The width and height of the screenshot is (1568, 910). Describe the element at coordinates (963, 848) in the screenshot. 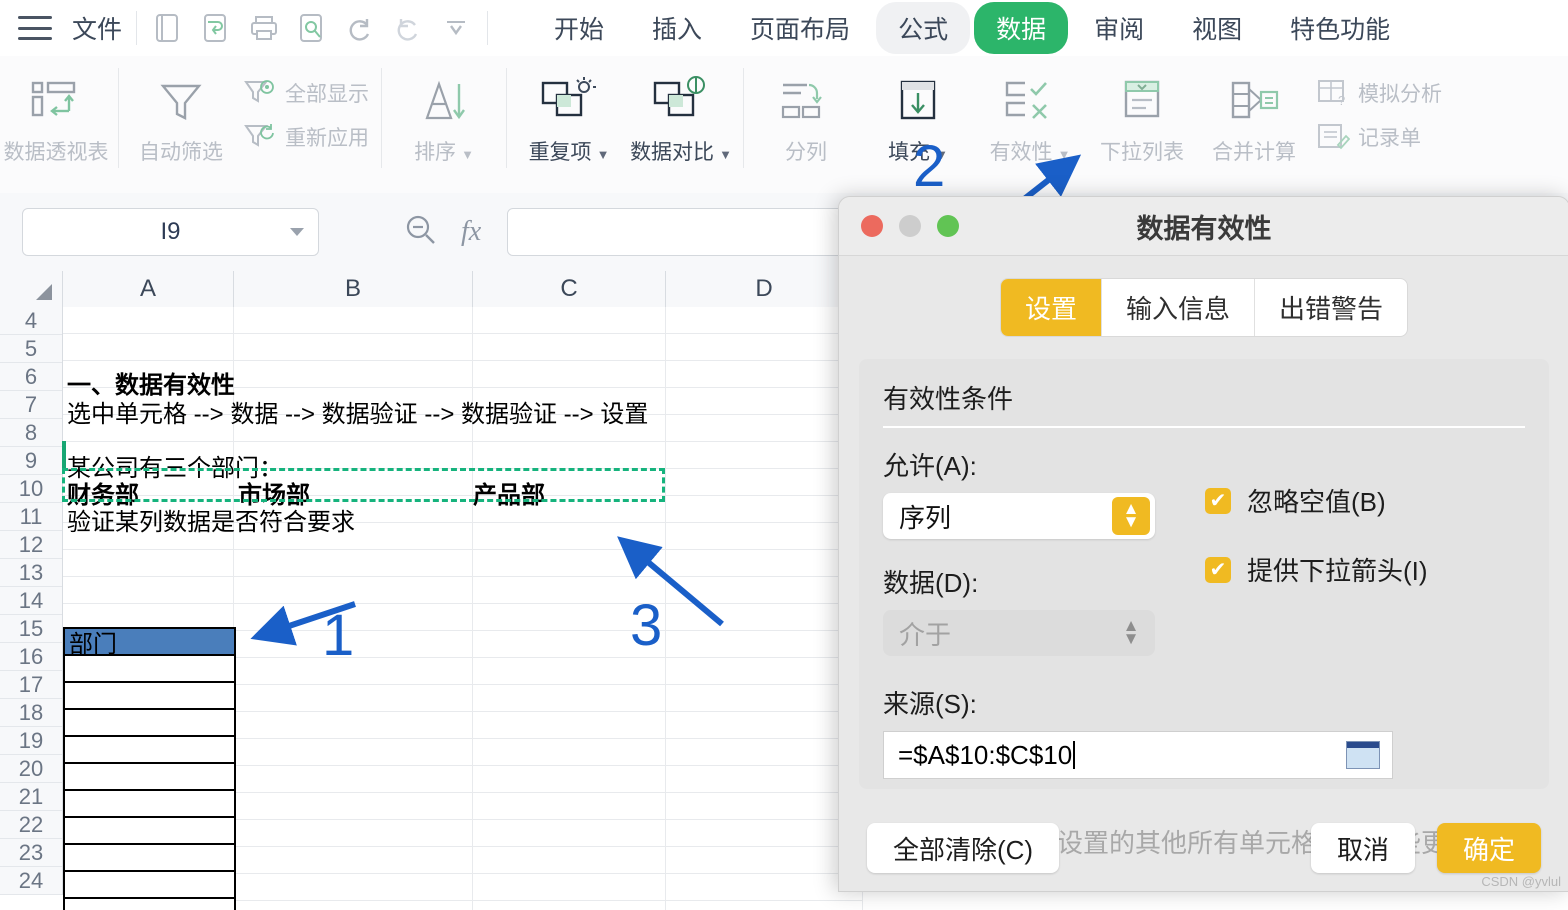

I see `clear-all-button: 全部清除(C)` at that location.